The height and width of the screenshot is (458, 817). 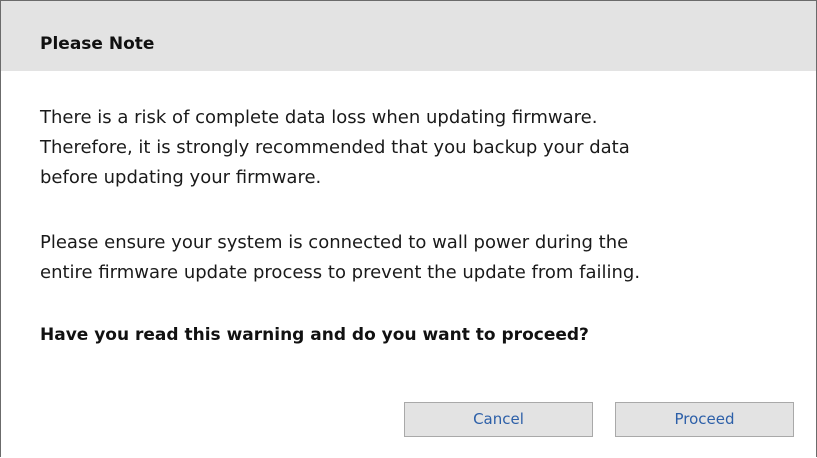 I want to click on proceed-button: Proceed, so click(x=704, y=419).